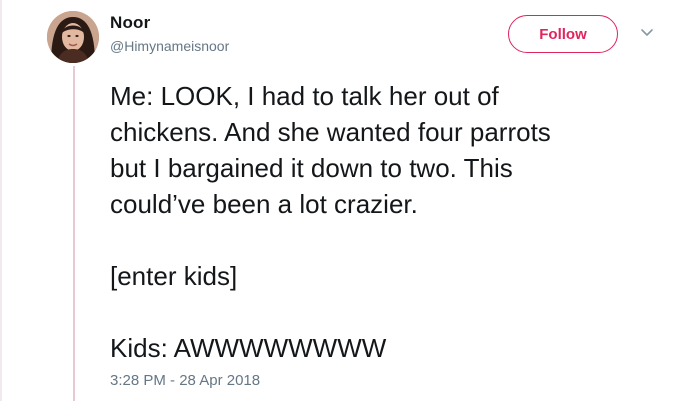 The image size is (700, 401). Describe the element at coordinates (563, 34) in the screenshot. I see `follow-button: Follow` at that location.